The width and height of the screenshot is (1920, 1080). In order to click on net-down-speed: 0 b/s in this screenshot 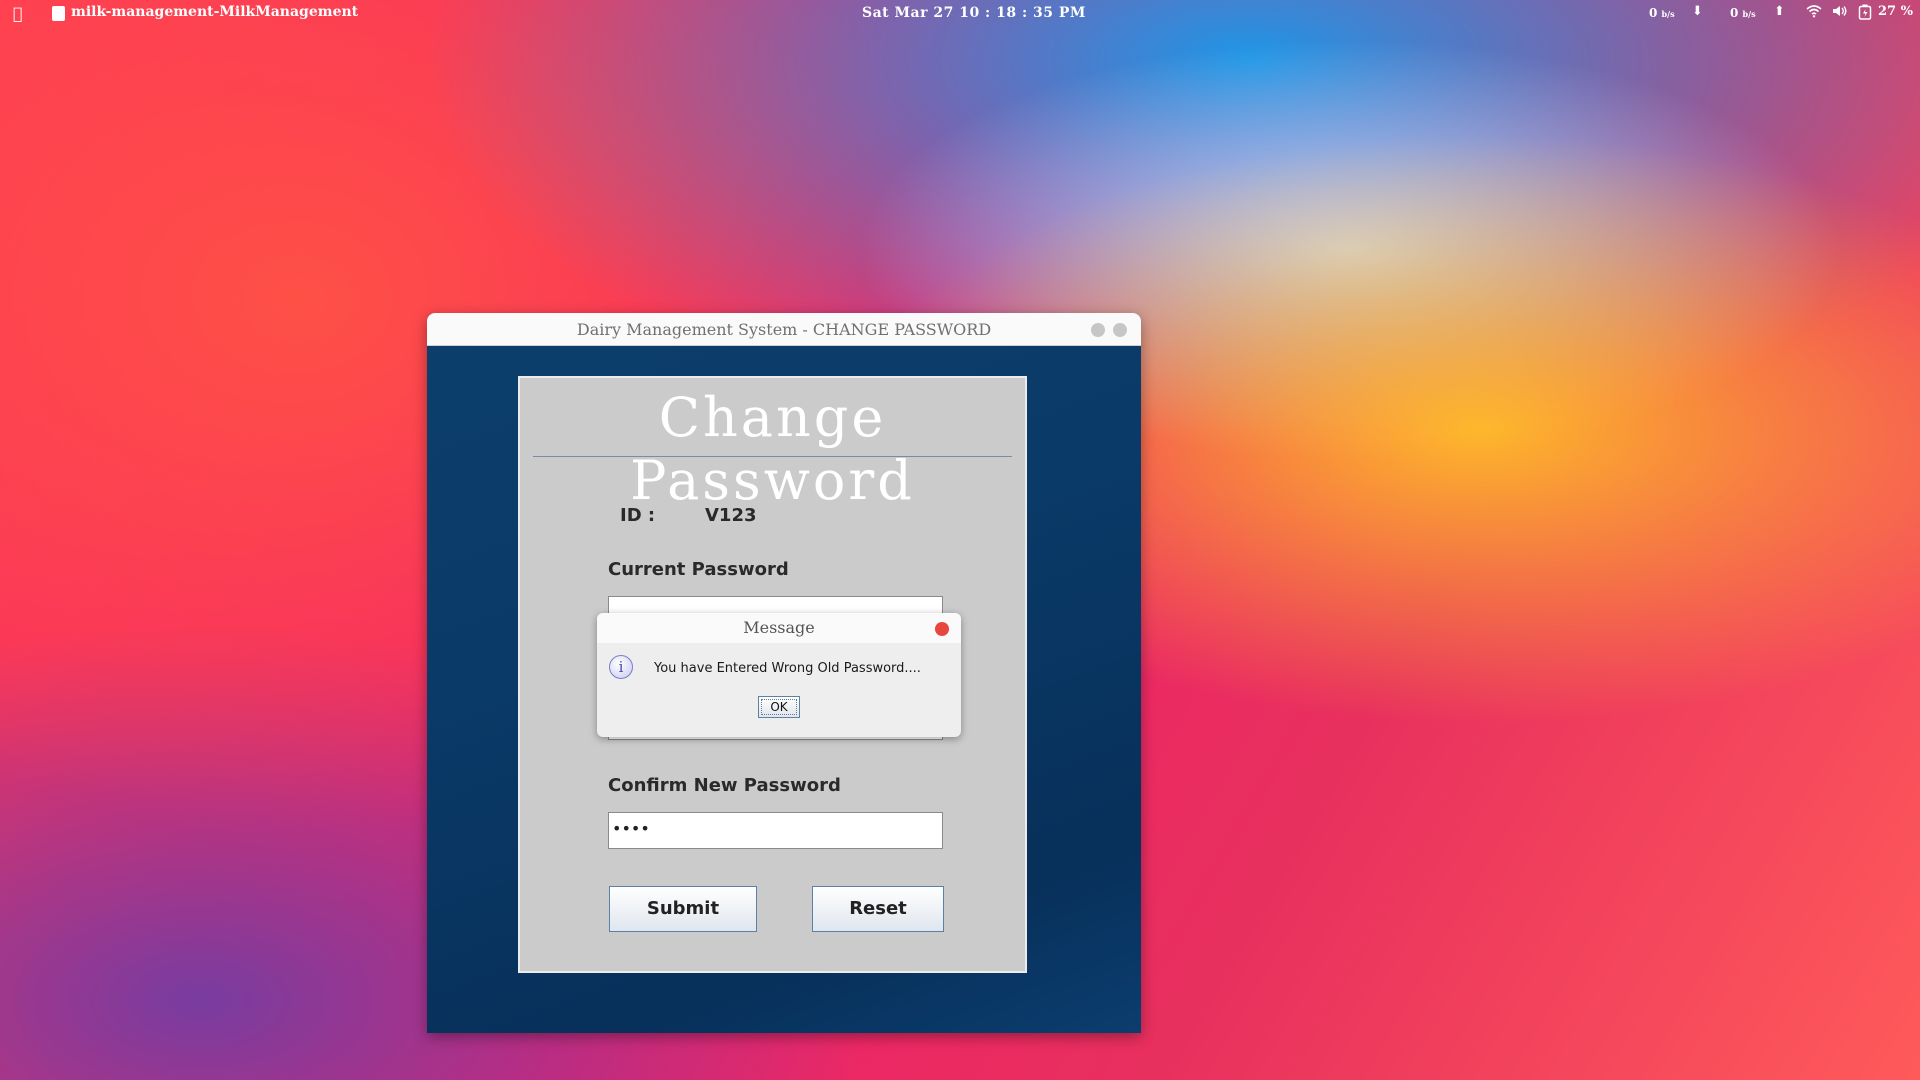, I will do `click(1662, 13)`.